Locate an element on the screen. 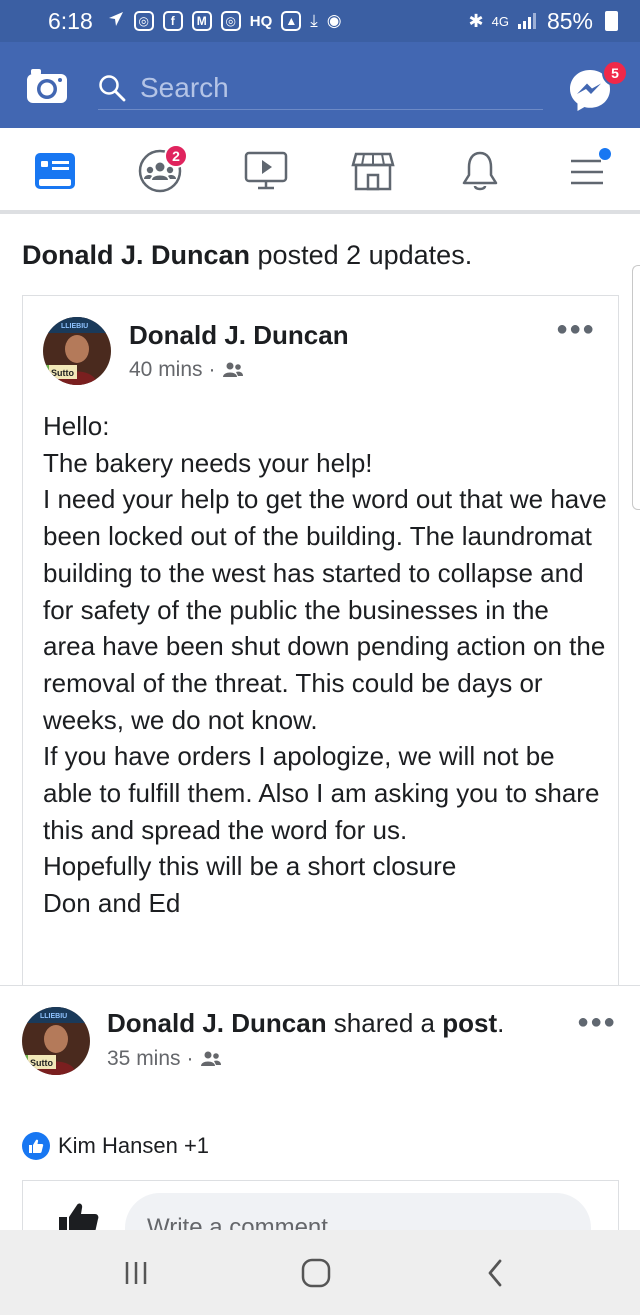  marketplace-icon is located at coordinates (373, 171).